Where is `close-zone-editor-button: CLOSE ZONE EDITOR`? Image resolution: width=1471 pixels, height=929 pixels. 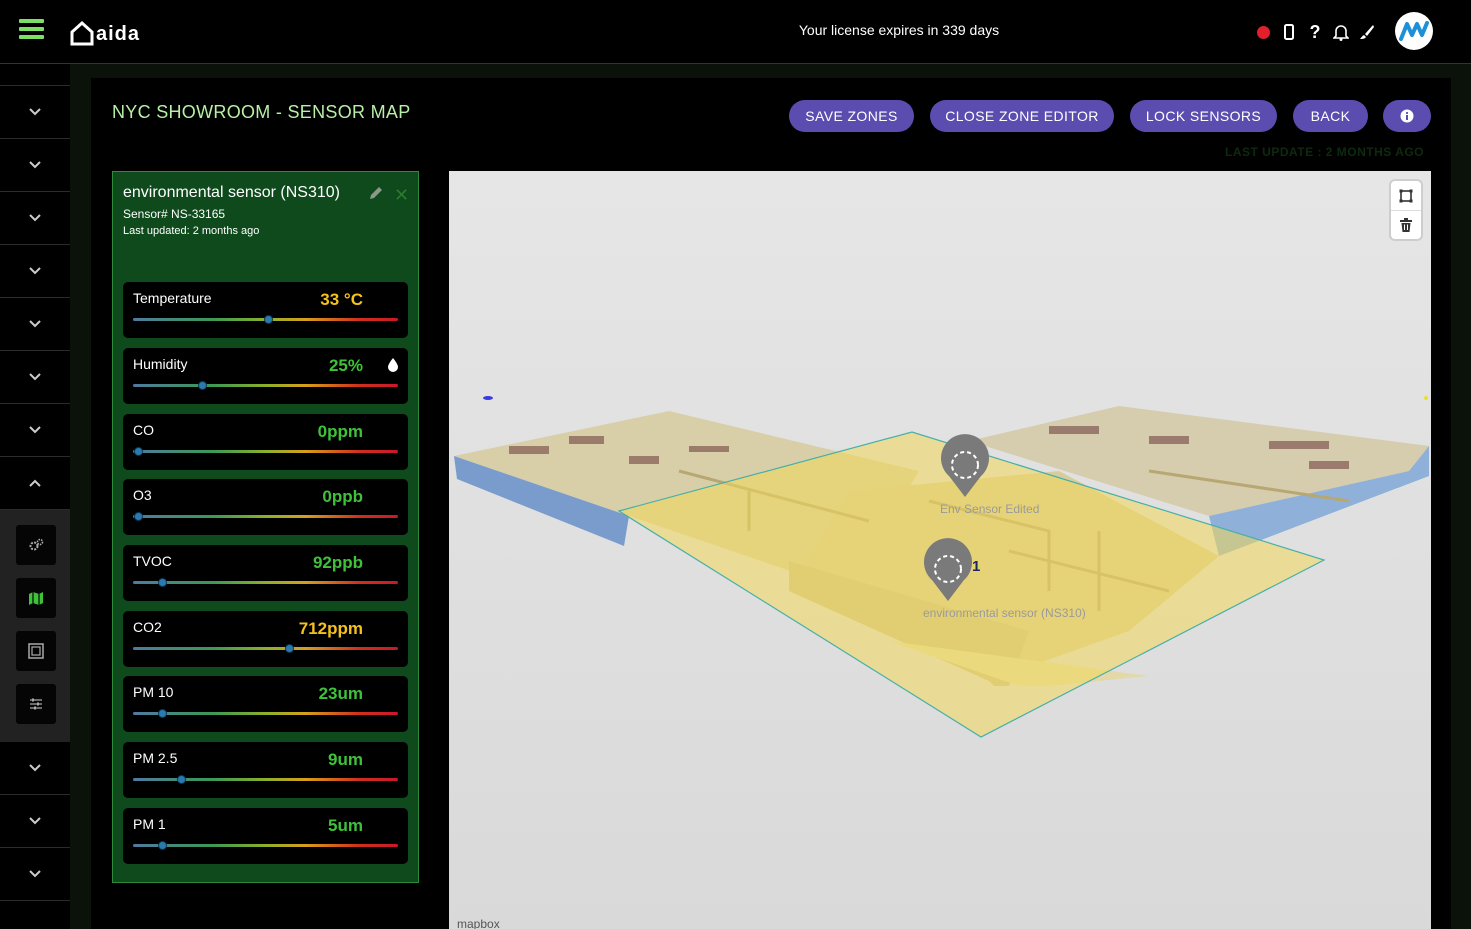
close-zone-editor-button: CLOSE ZONE EDITOR is located at coordinates (1022, 116).